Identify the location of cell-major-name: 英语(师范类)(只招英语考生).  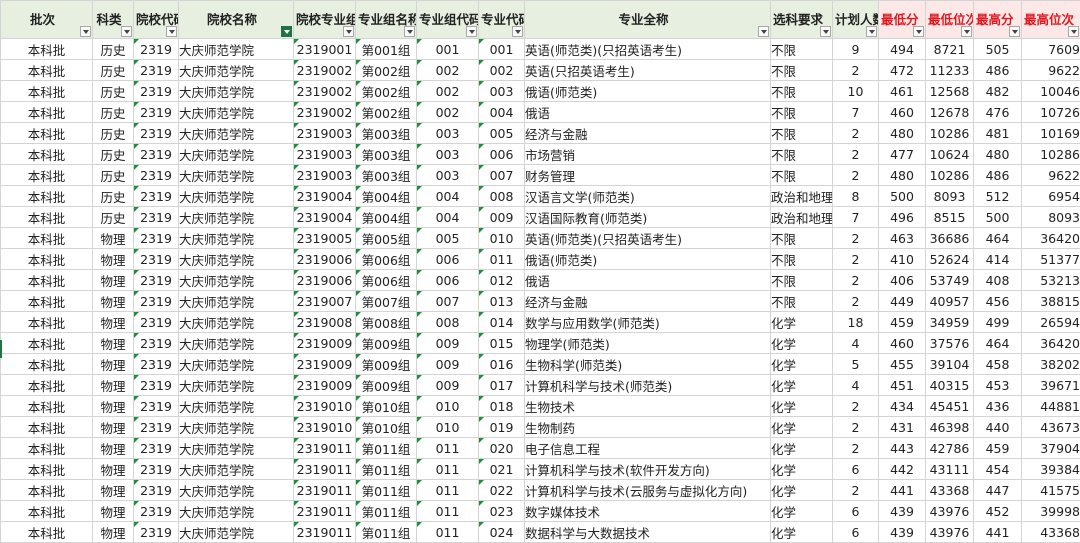
(648, 238).